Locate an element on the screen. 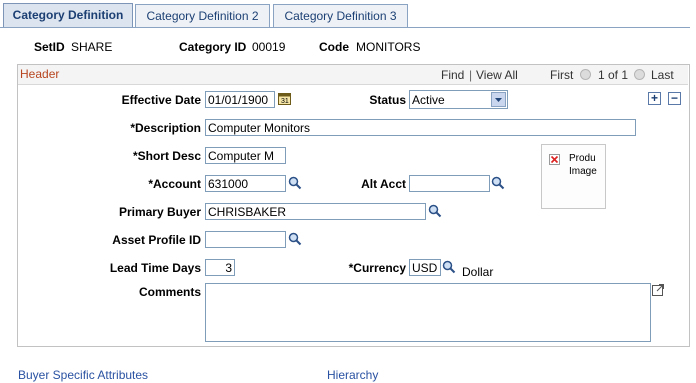 The height and width of the screenshot is (383, 696). account-input: 631000 is located at coordinates (245, 183).